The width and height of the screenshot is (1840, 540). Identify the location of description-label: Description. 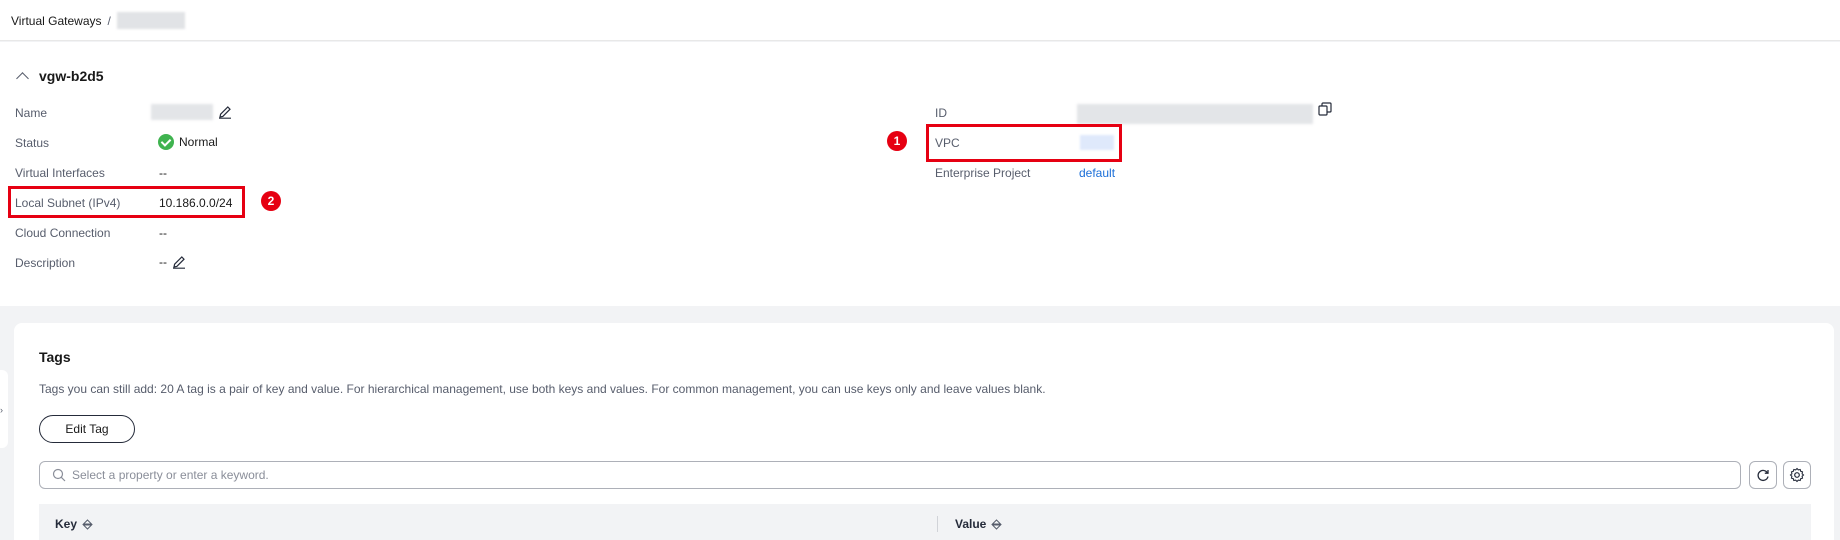
(45, 263).